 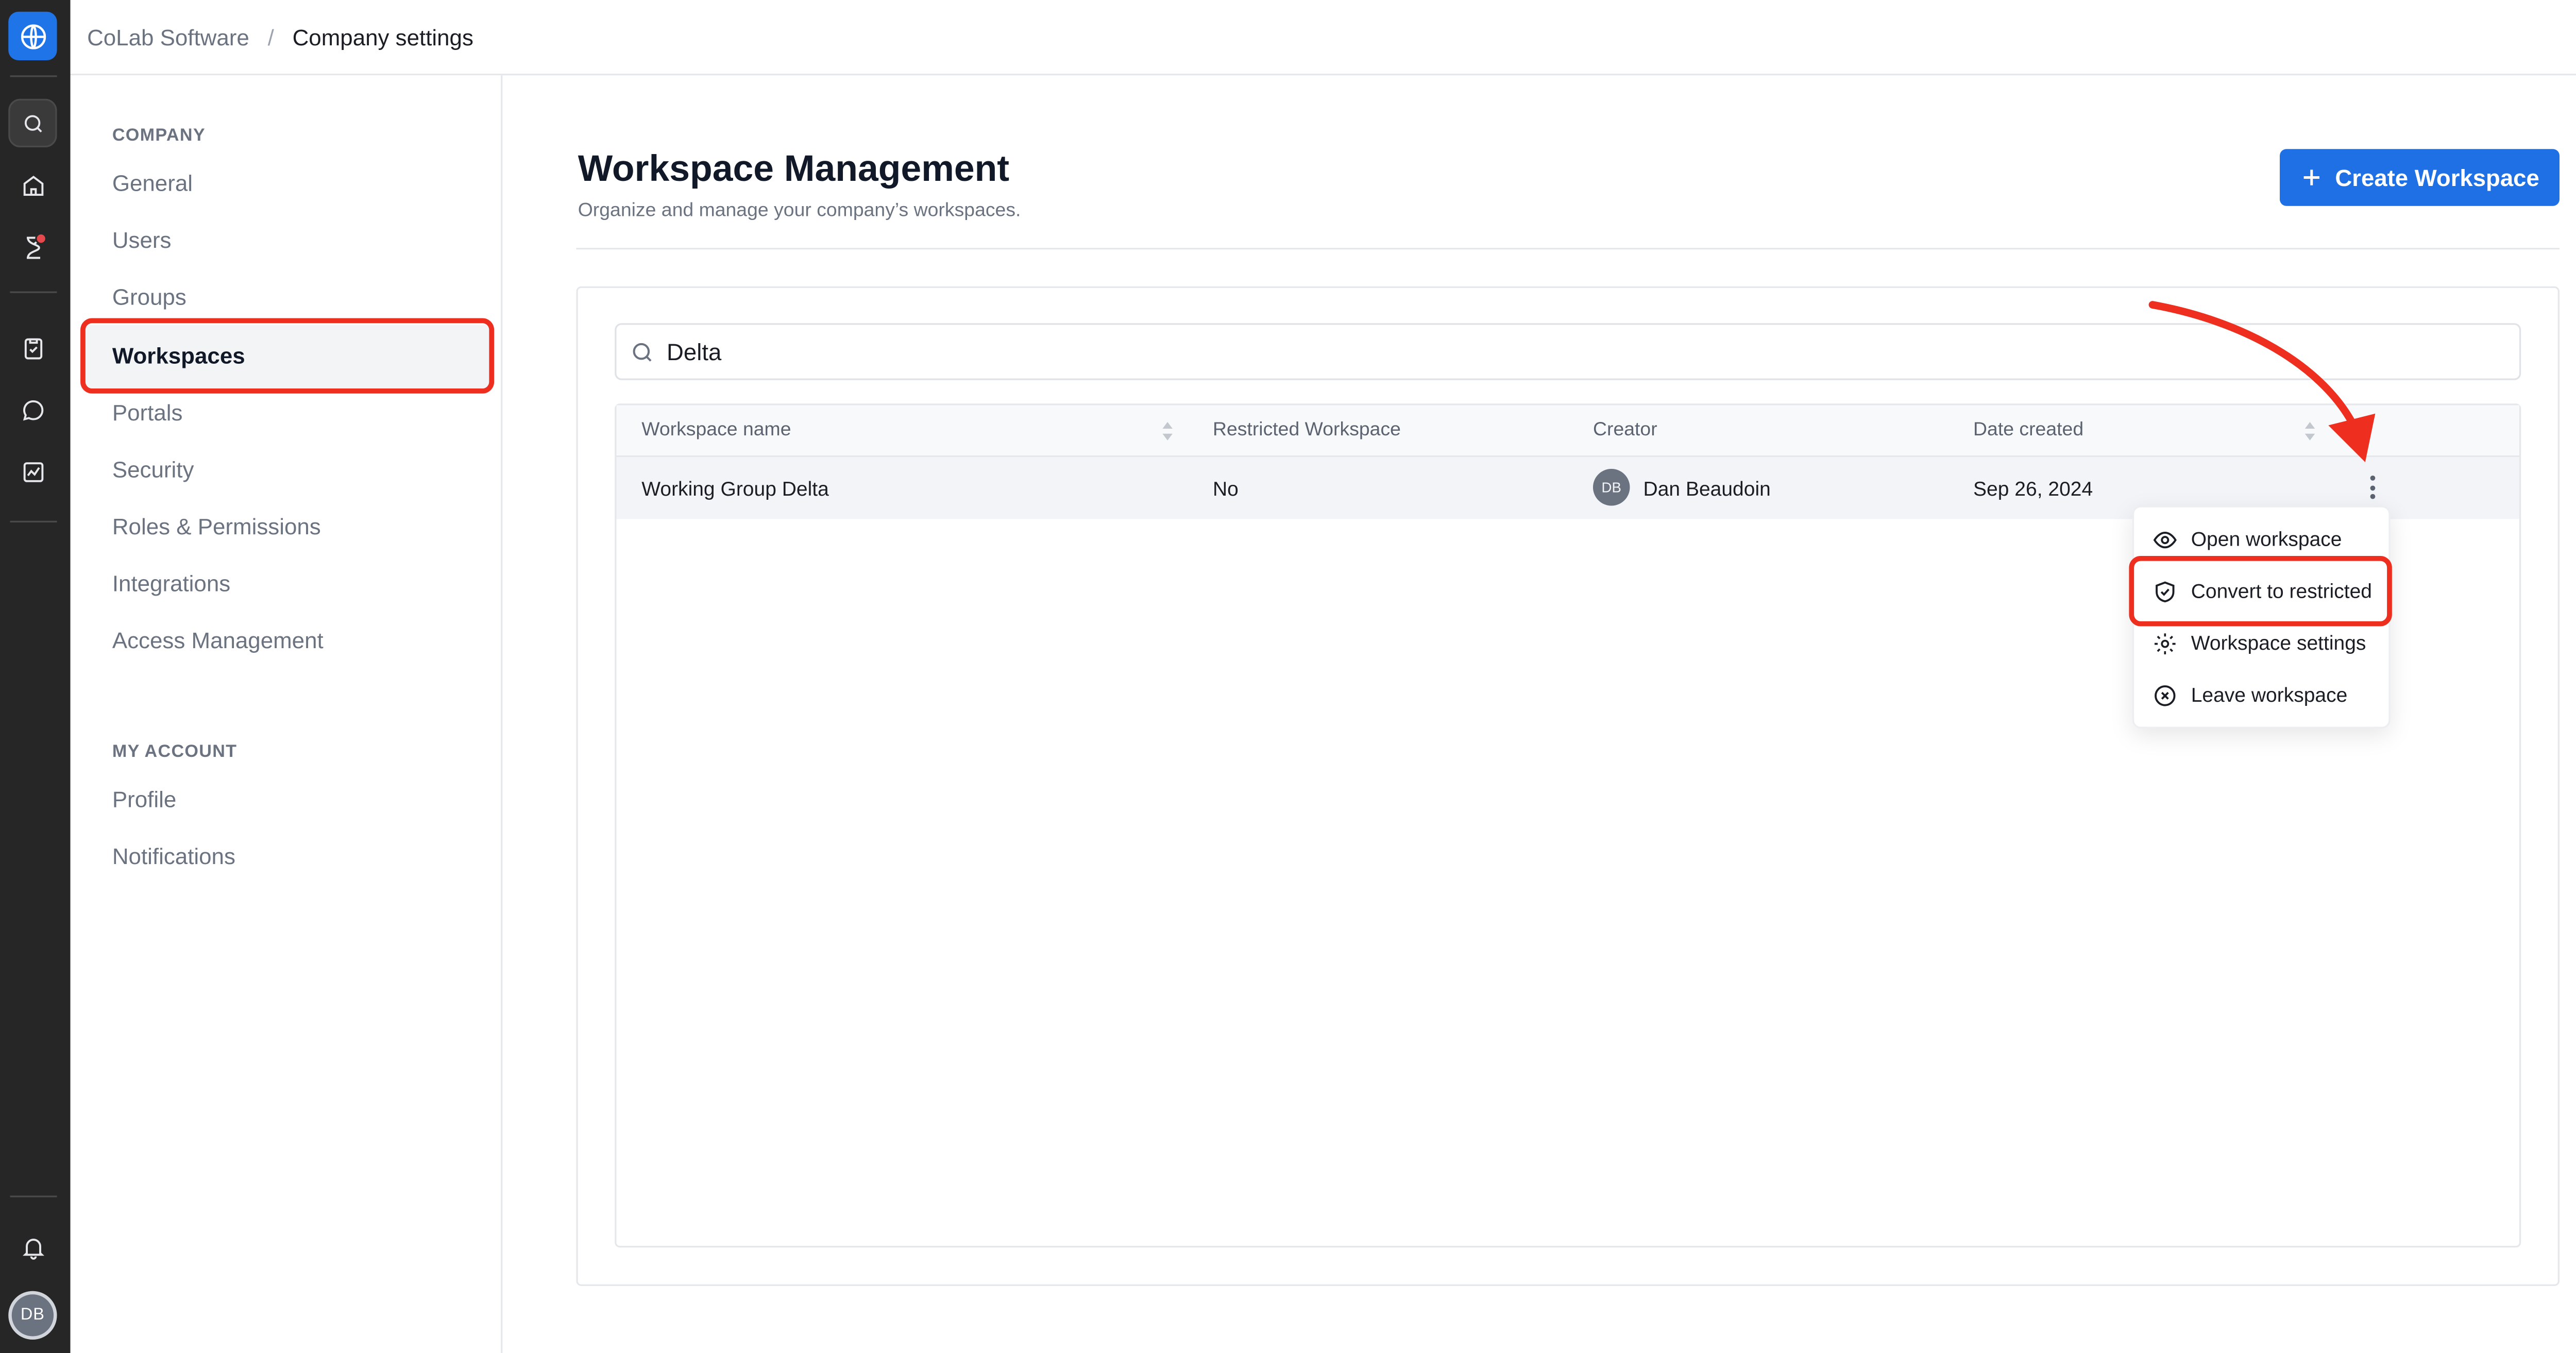 I want to click on user-avatar: DB, so click(x=32, y=1316).